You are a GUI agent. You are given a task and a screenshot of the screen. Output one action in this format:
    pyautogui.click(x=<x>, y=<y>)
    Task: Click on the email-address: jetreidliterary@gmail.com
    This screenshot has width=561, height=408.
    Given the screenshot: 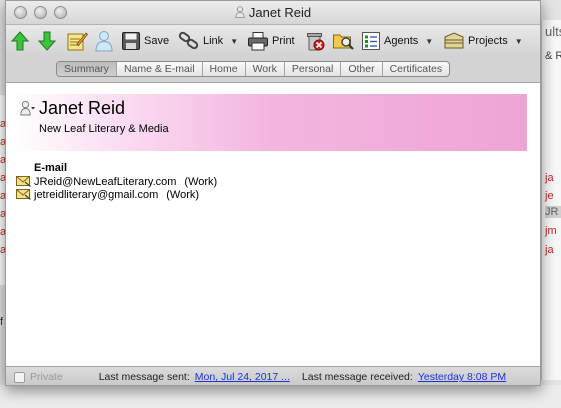 What is the action you would take?
    pyautogui.click(x=96, y=195)
    